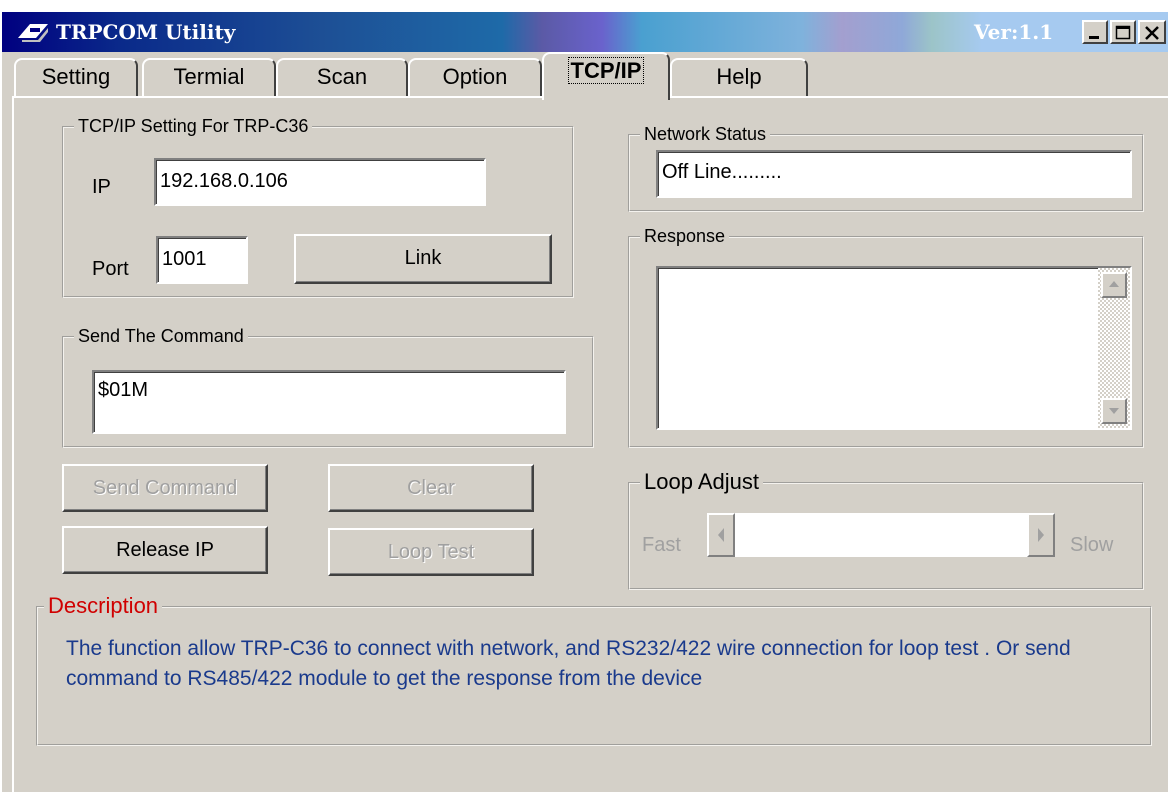 This screenshot has height=796, width=1168. I want to click on clear-button: Clear, so click(431, 488).